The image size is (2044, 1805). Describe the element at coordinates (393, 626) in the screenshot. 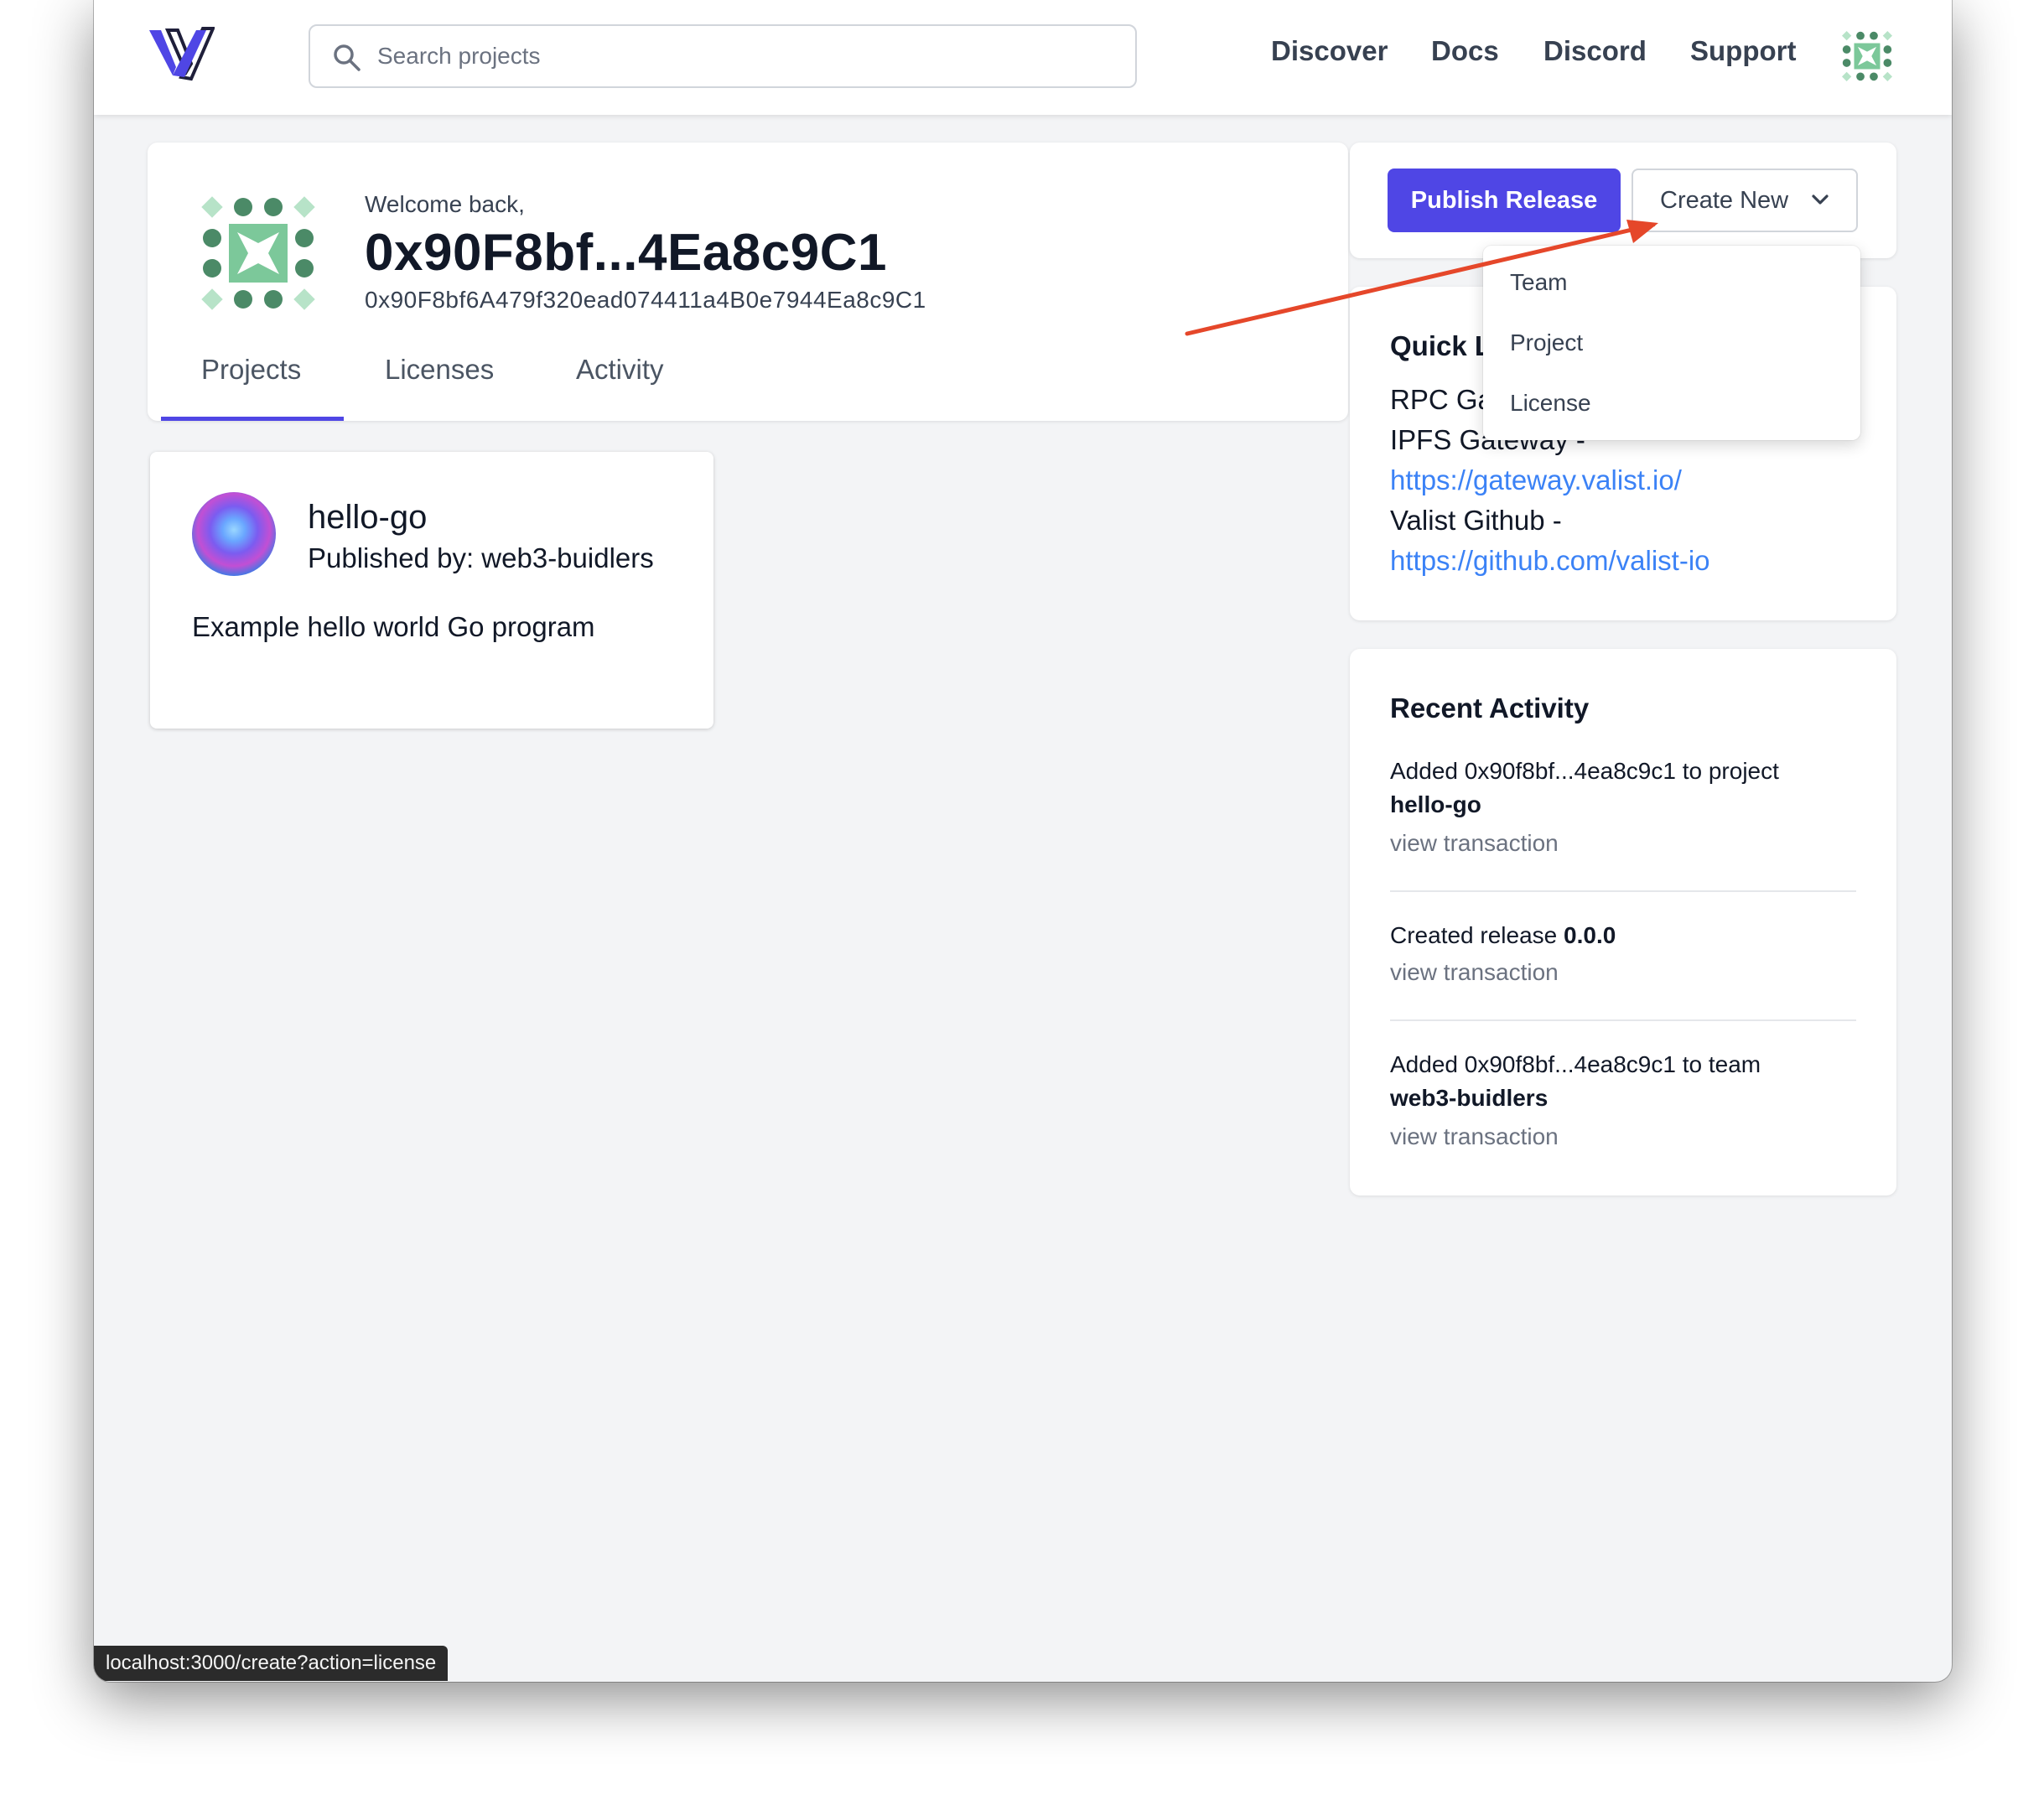

I see `project-description: Example hello world Go program` at that location.